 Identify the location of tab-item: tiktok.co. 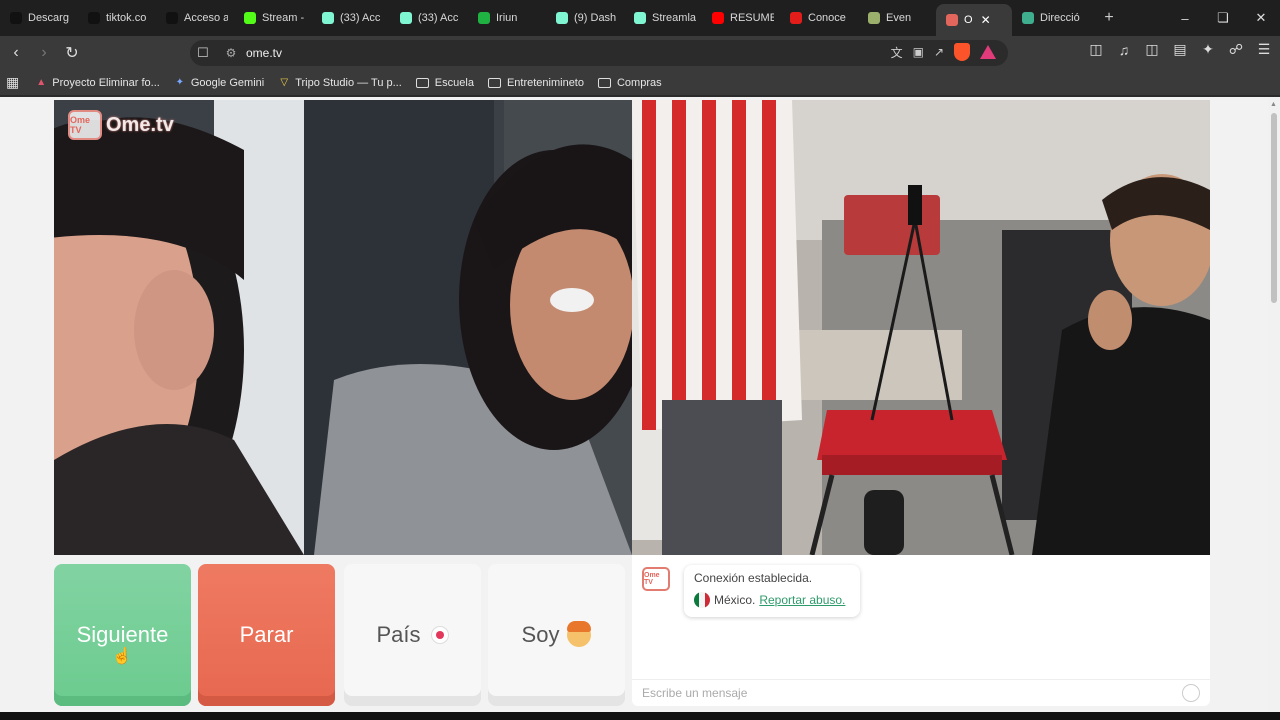
(117, 18).